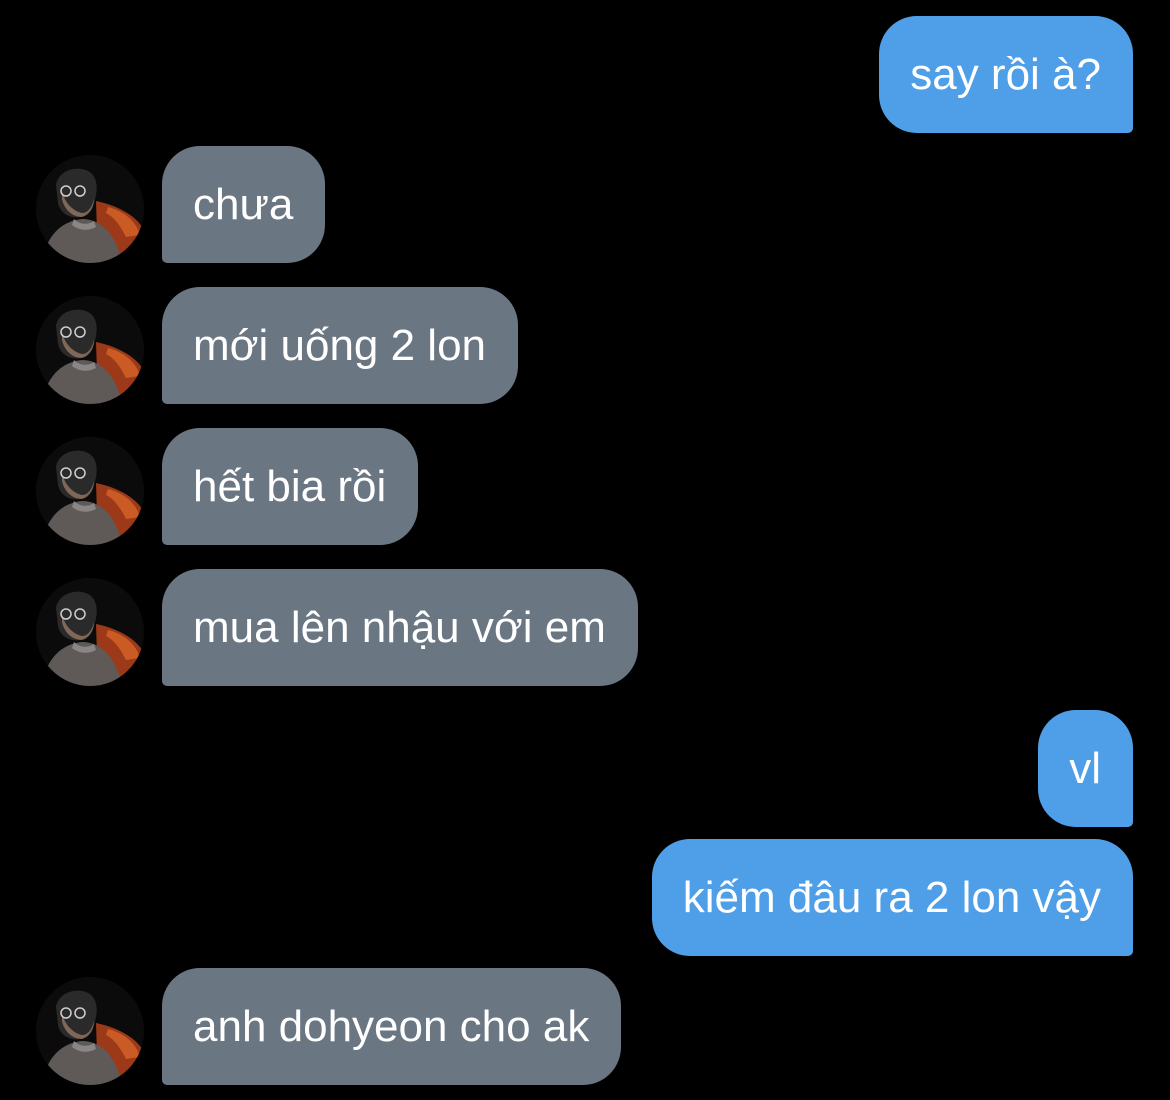  I want to click on incoming-message-bubble: chưa, so click(244, 204).